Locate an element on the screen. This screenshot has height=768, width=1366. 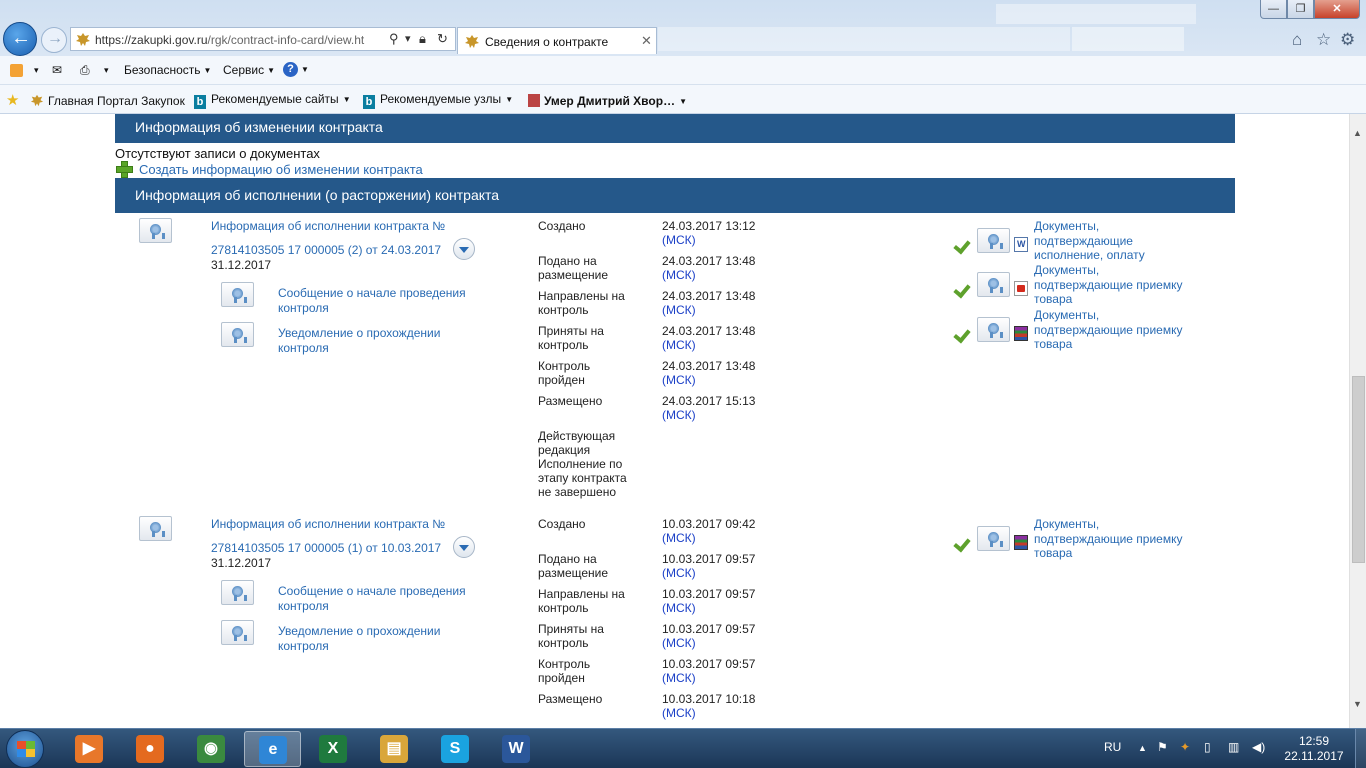
back-button: ← is located at coordinates (20, 39).